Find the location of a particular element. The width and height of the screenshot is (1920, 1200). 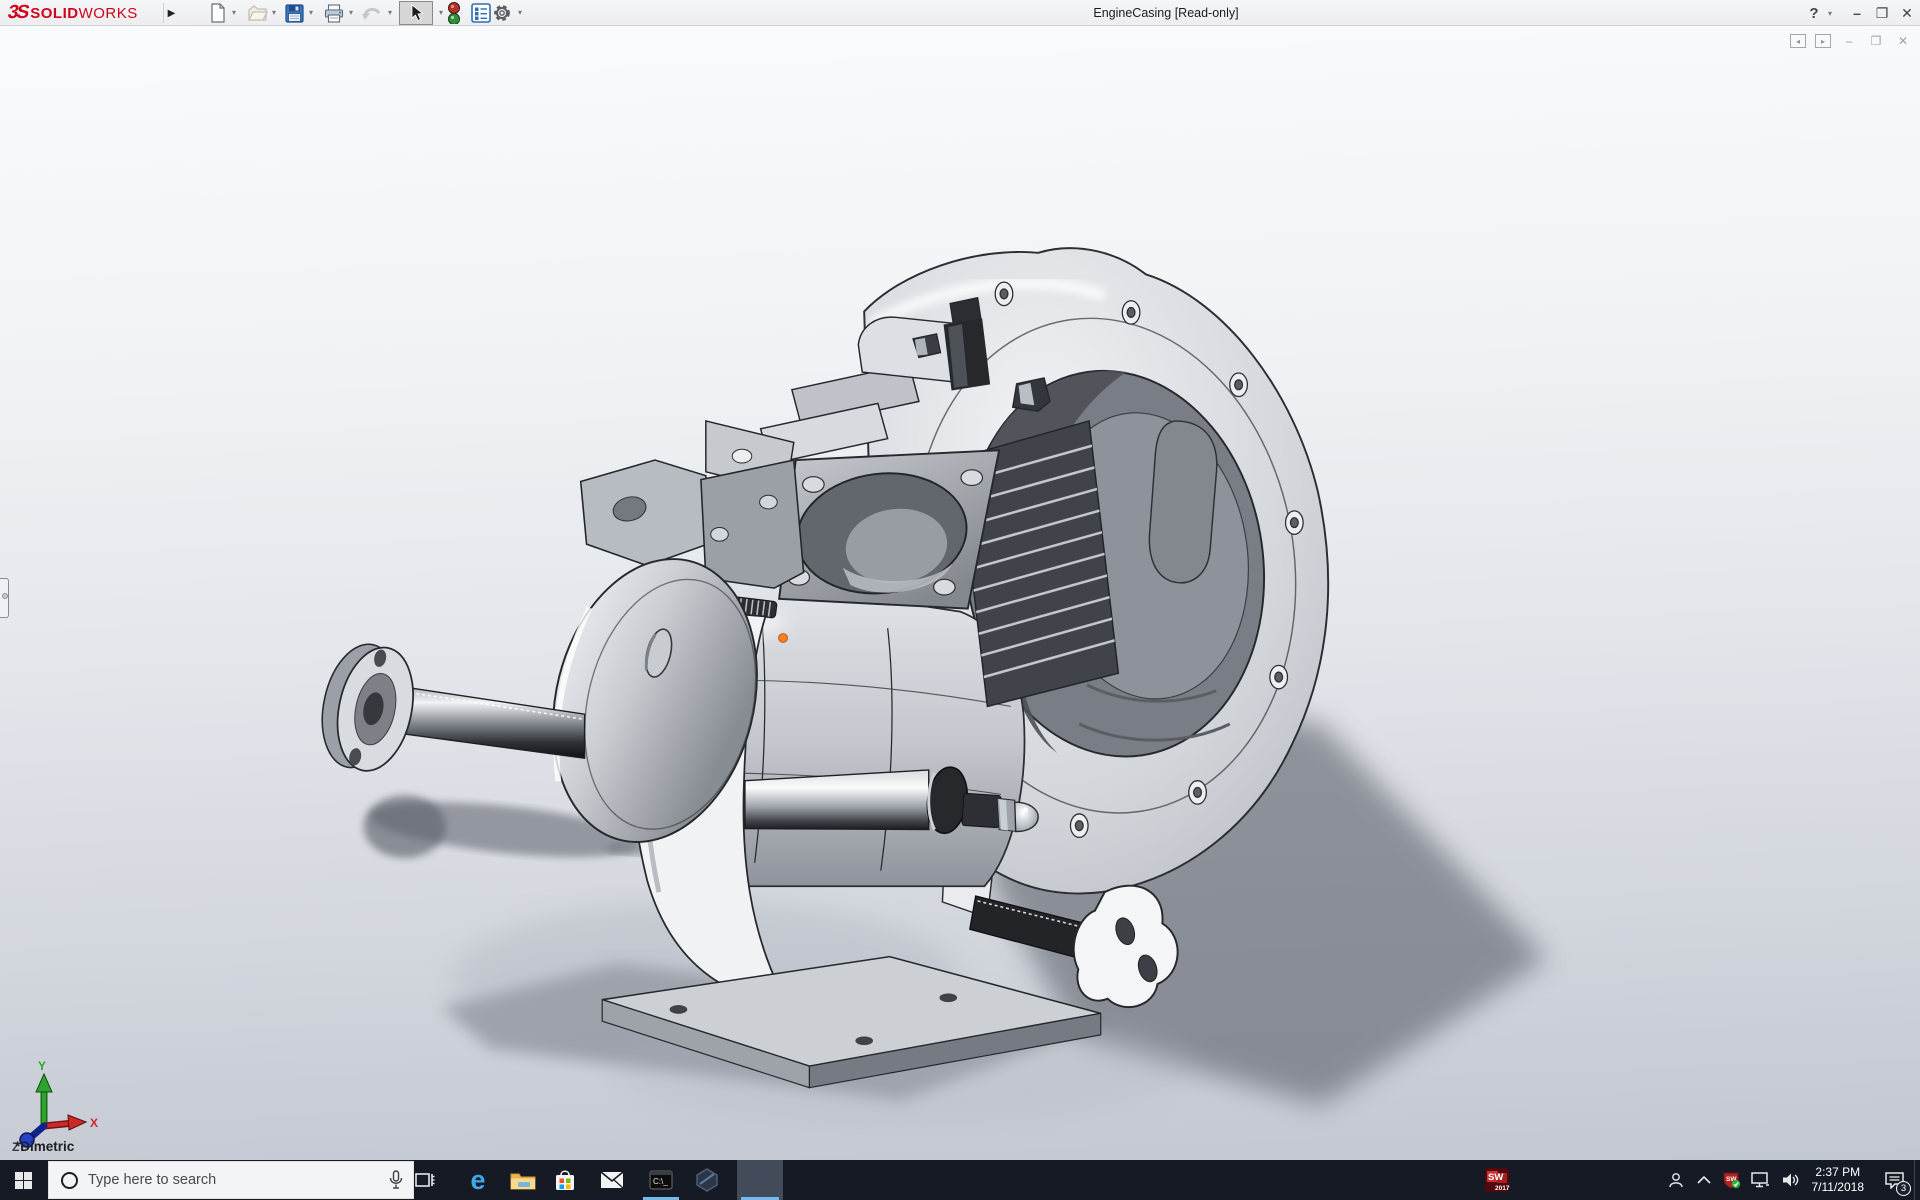

svg-text: 2017 is located at coordinates (1502, 1188).